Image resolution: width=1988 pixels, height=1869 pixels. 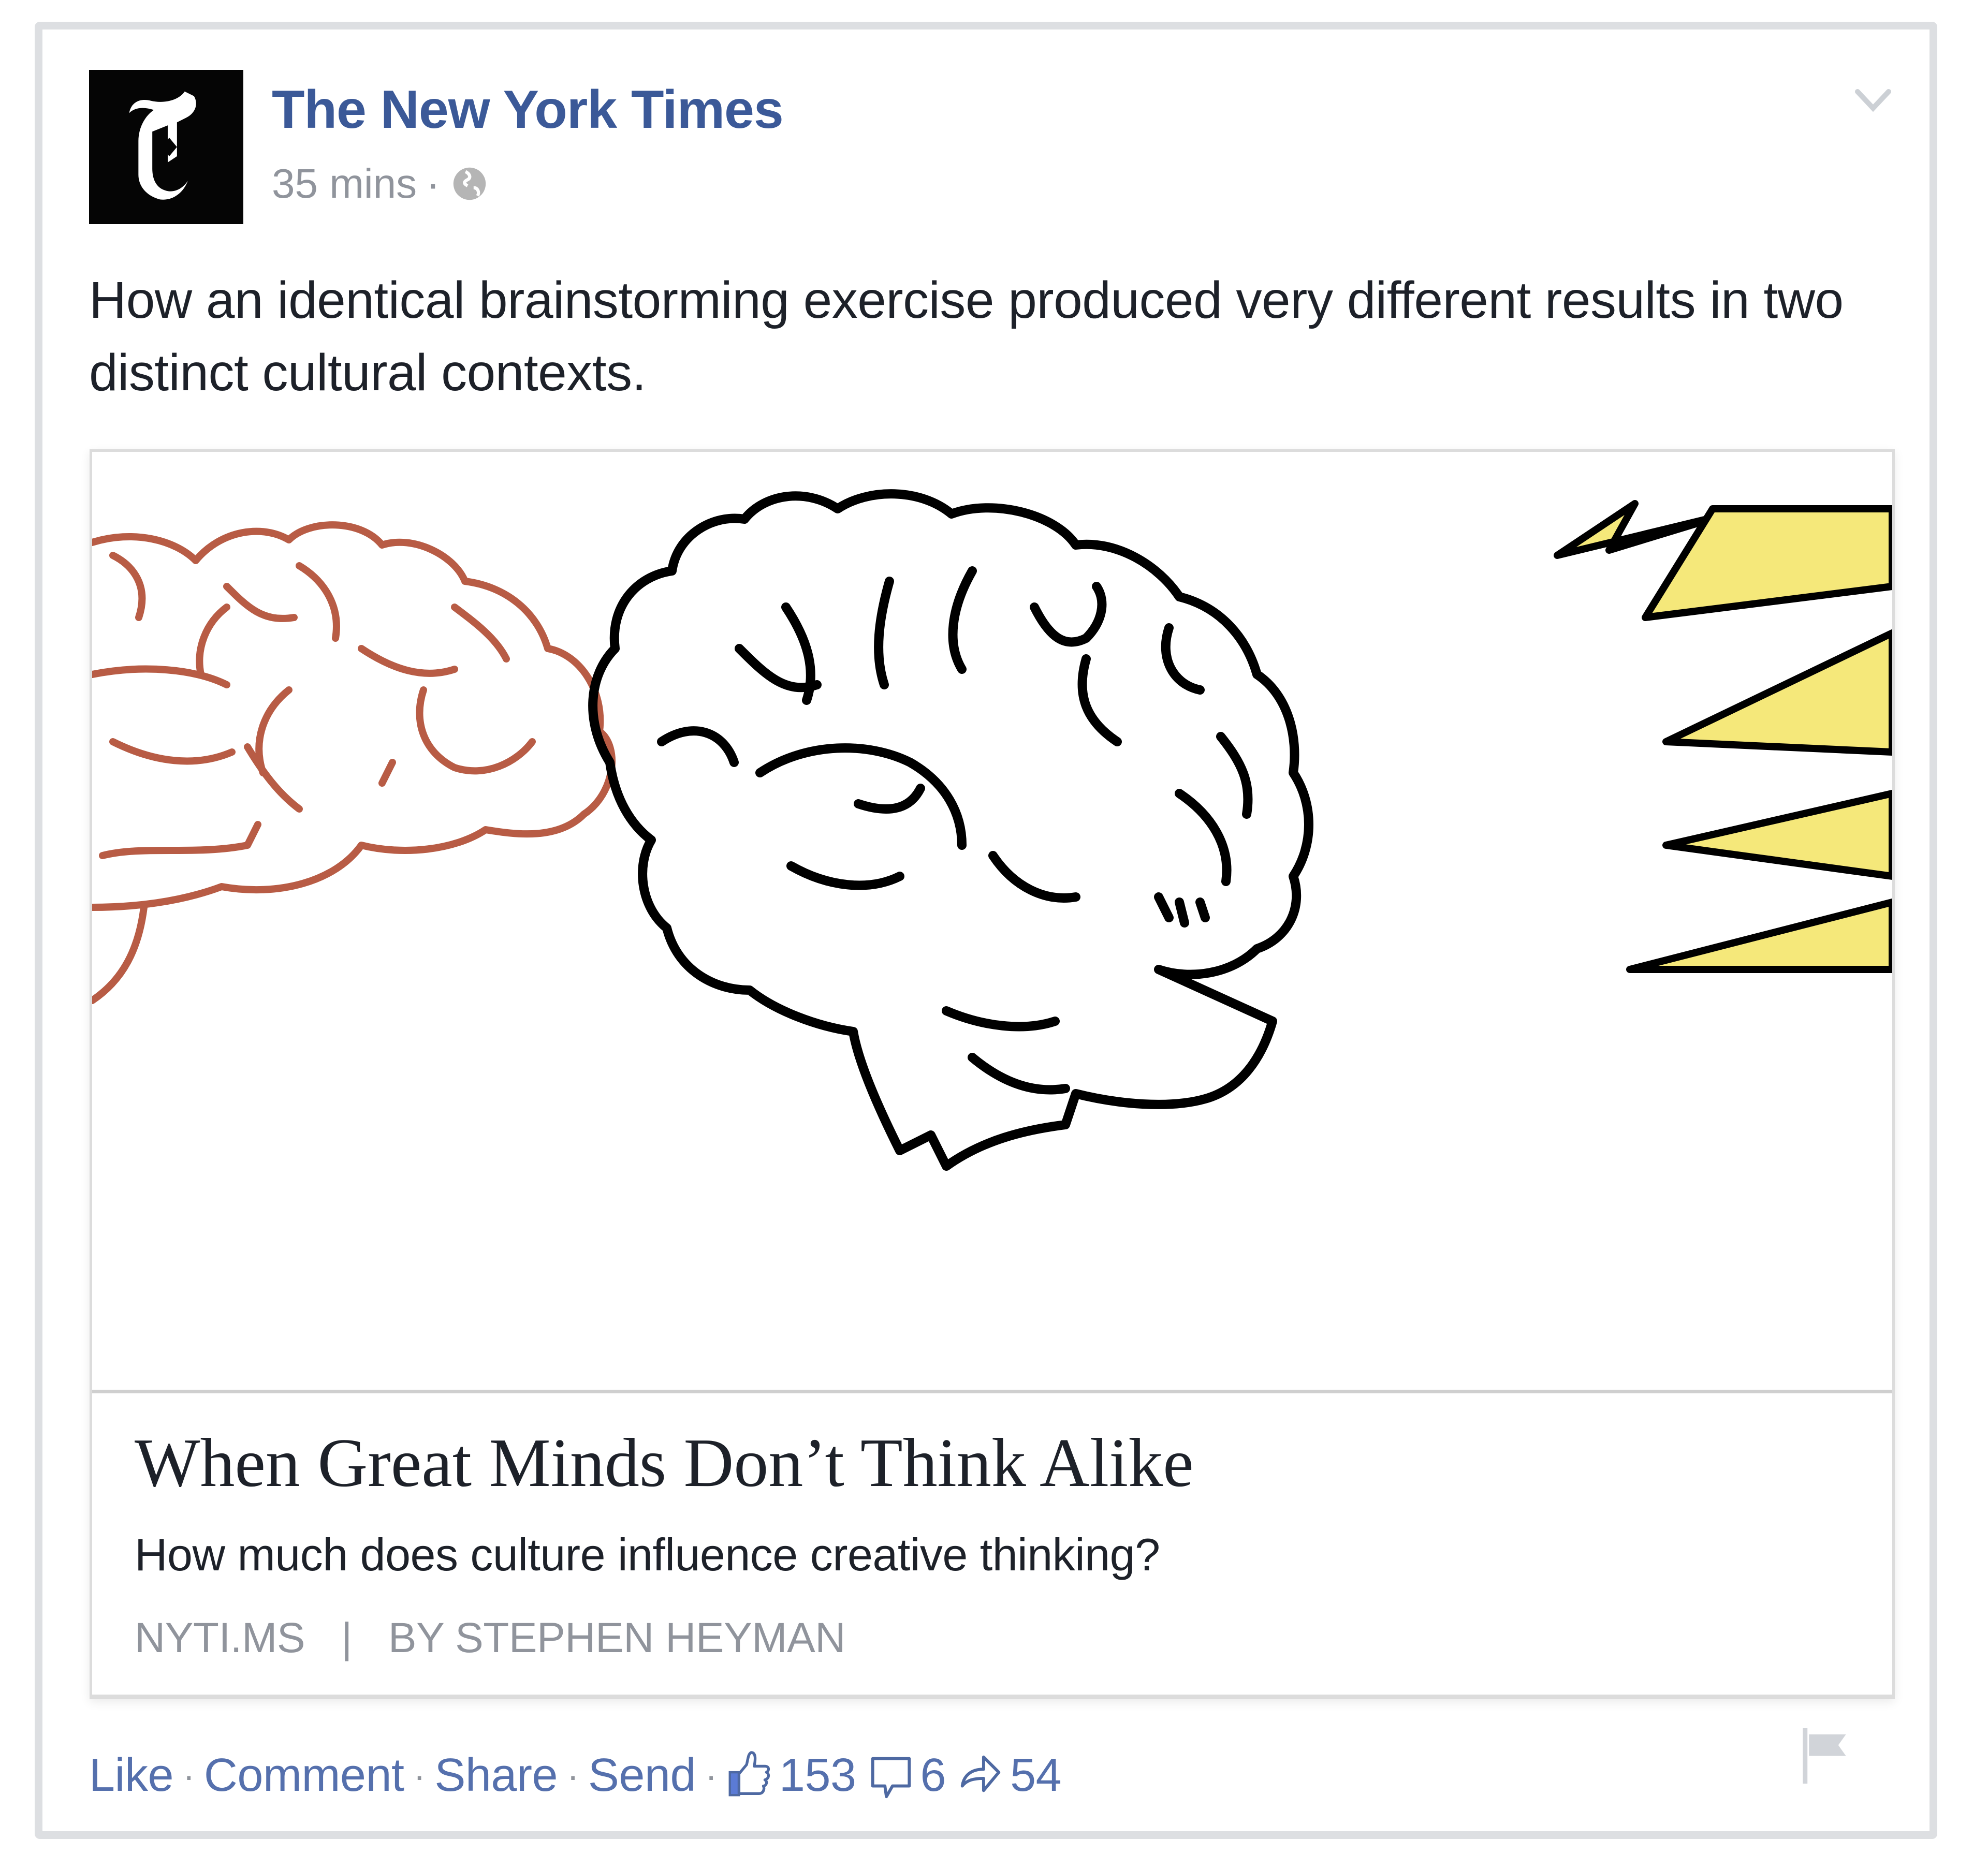 What do you see at coordinates (617, 1637) in the screenshot?
I see `link-byline: BY STEPHEN HEYMAN` at bounding box center [617, 1637].